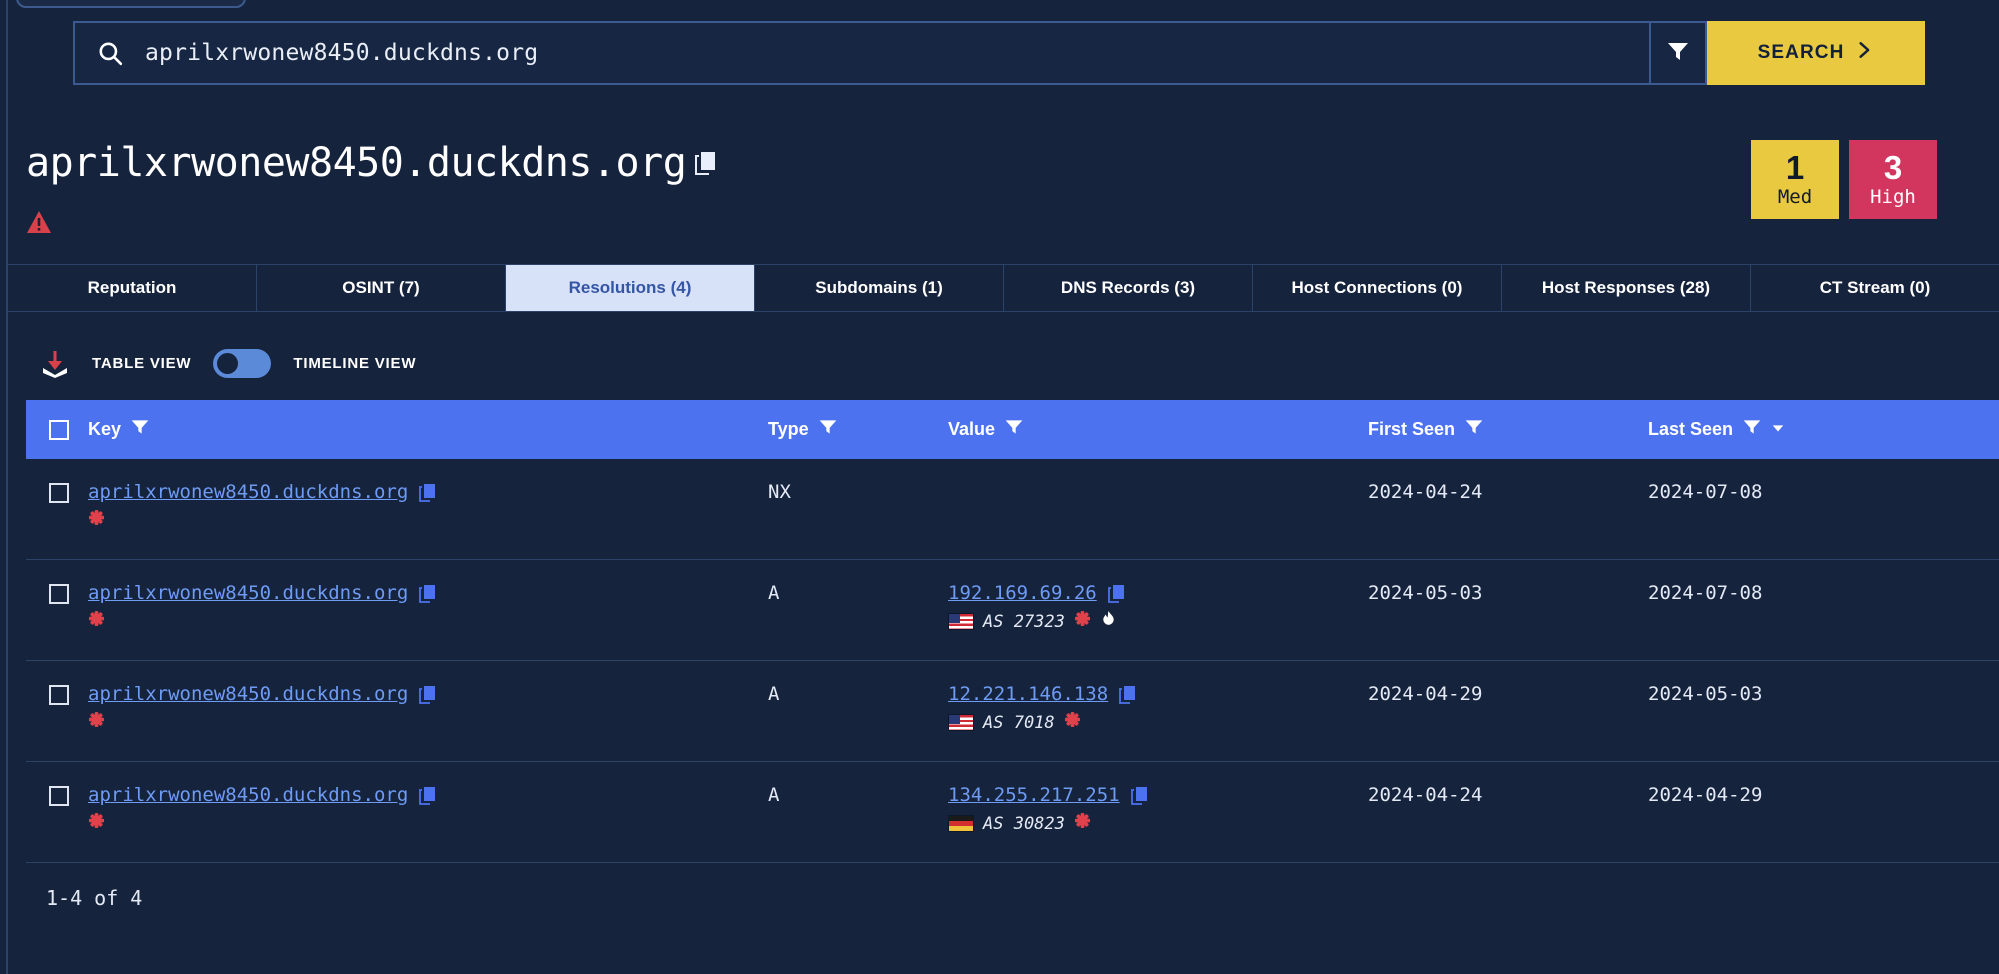 Image resolution: width=1999 pixels, height=974 pixels. Describe the element at coordinates (1019, 722) in the screenshot. I see `asn-label: AS 7018` at that location.